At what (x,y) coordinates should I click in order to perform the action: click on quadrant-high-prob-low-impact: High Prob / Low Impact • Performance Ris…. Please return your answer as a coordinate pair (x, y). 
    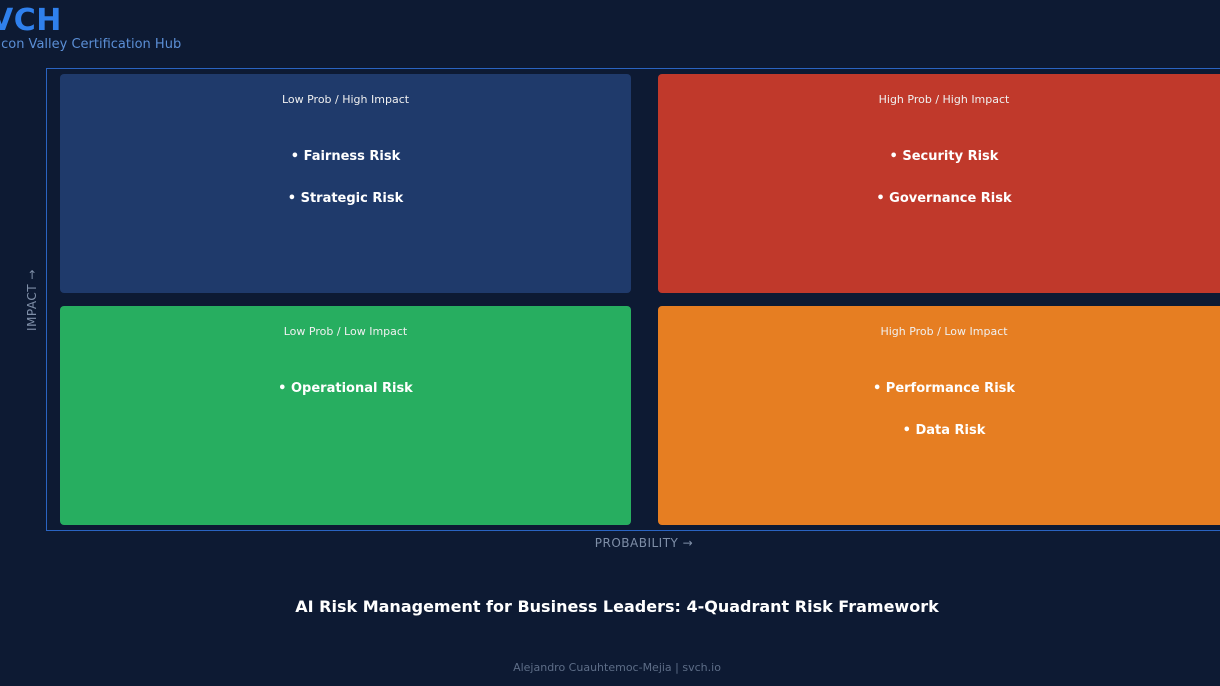
    Looking at the image, I should click on (939, 415).